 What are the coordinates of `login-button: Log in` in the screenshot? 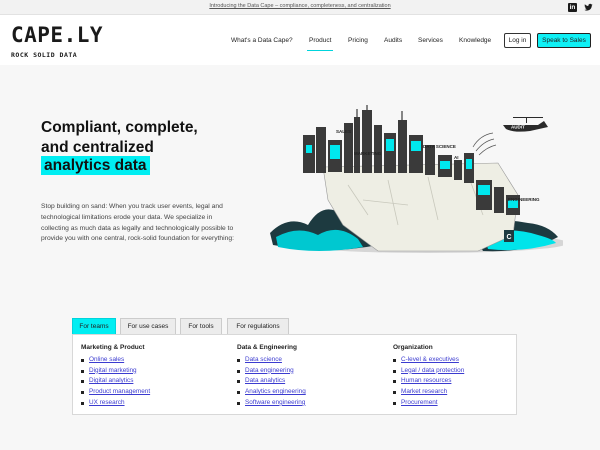 It's located at (517, 40).